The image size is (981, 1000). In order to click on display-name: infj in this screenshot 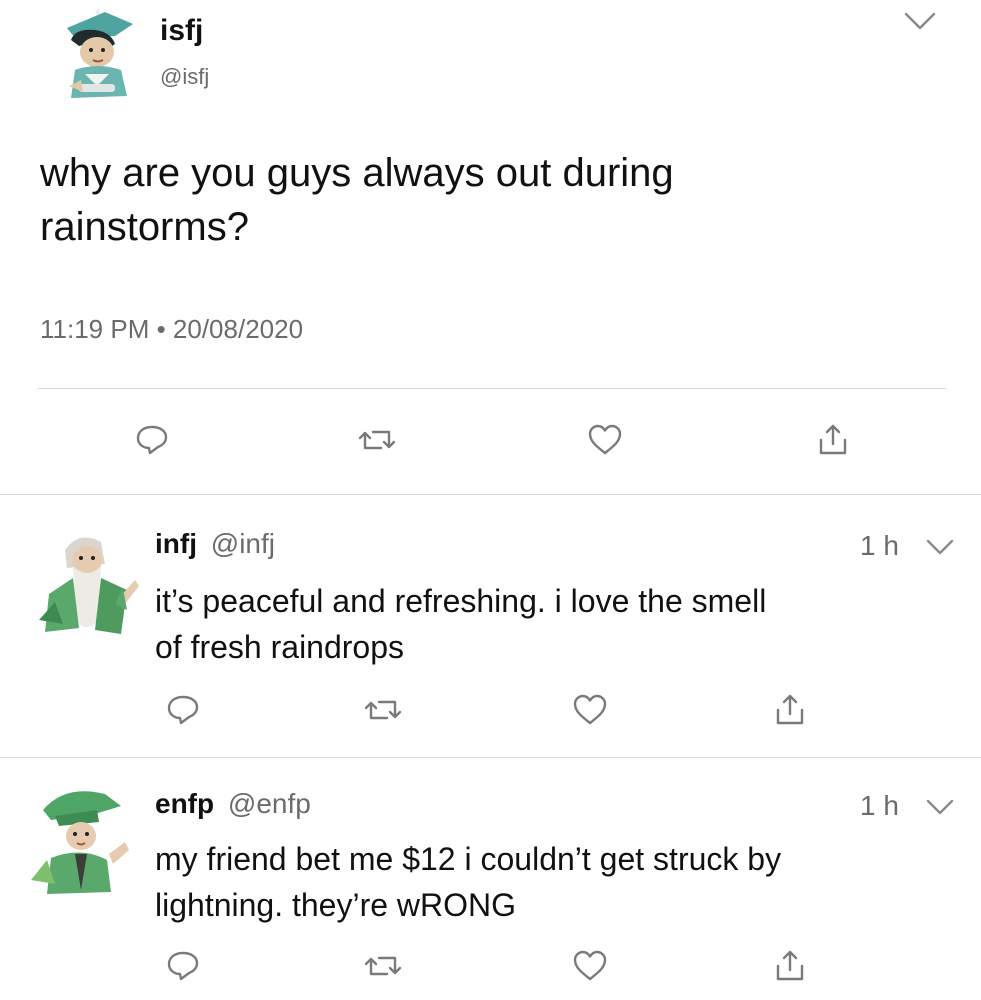, I will do `click(176, 543)`.